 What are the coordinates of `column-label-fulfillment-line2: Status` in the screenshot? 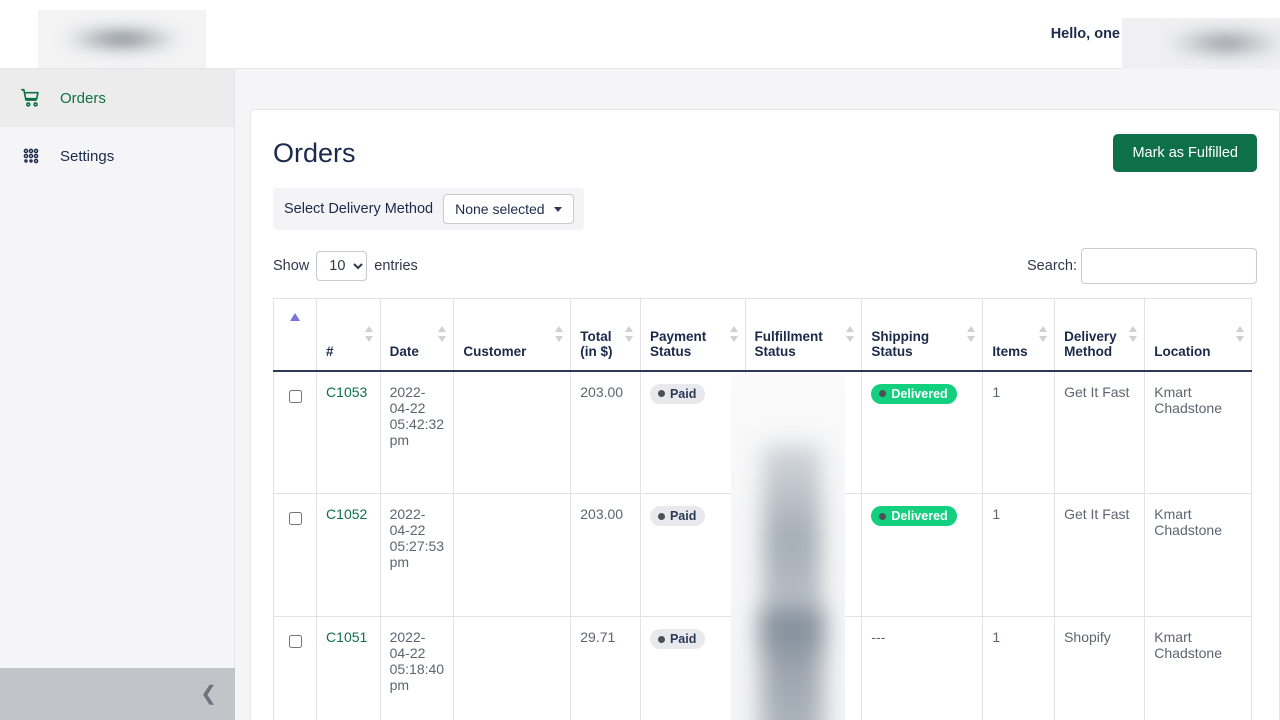 It's located at (775, 351).